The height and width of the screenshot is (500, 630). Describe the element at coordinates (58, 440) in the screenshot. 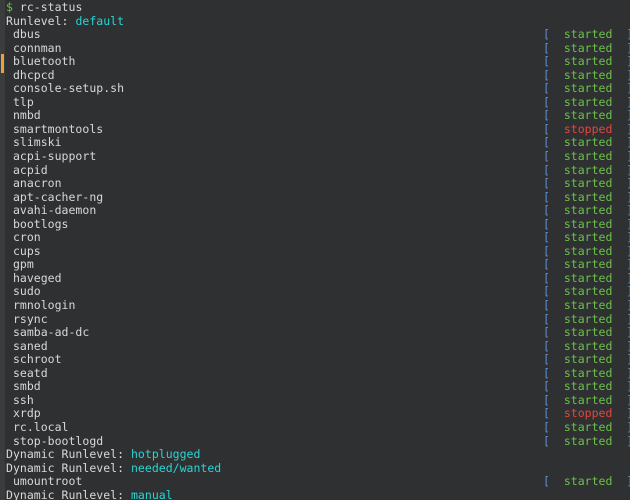

I see `service-name: stop-bootlogd` at that location.